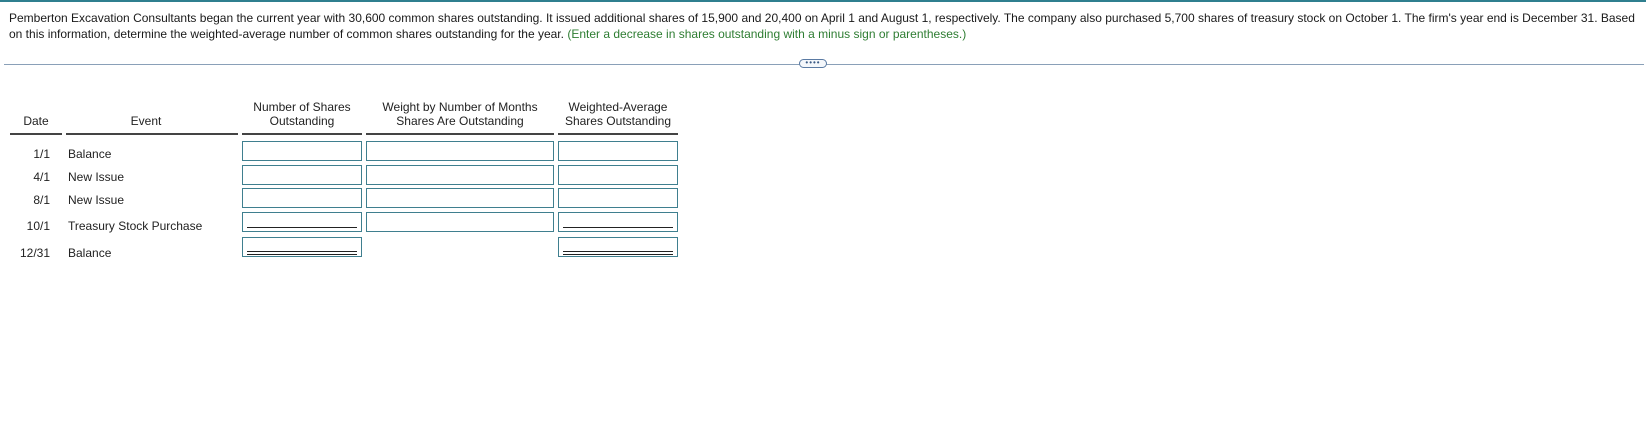 The height and width of the screenshot is (430, 1646). What do you see at coordinates (34, 253) in the screenshot?
I see `row-date: 12/31` at bounding box center [34, 253].